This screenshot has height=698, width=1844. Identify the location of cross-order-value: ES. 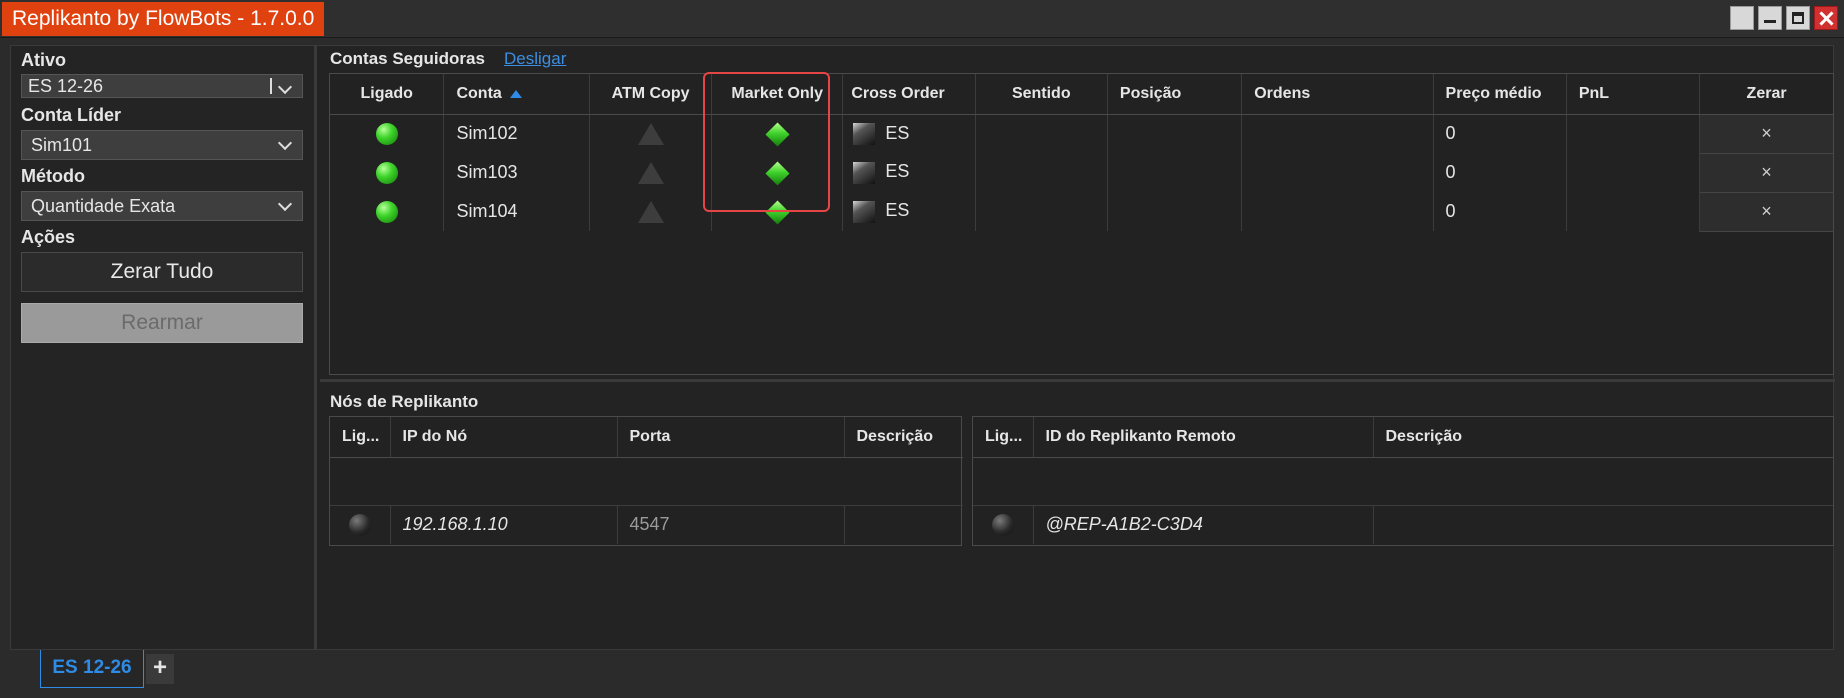
(897, 210).